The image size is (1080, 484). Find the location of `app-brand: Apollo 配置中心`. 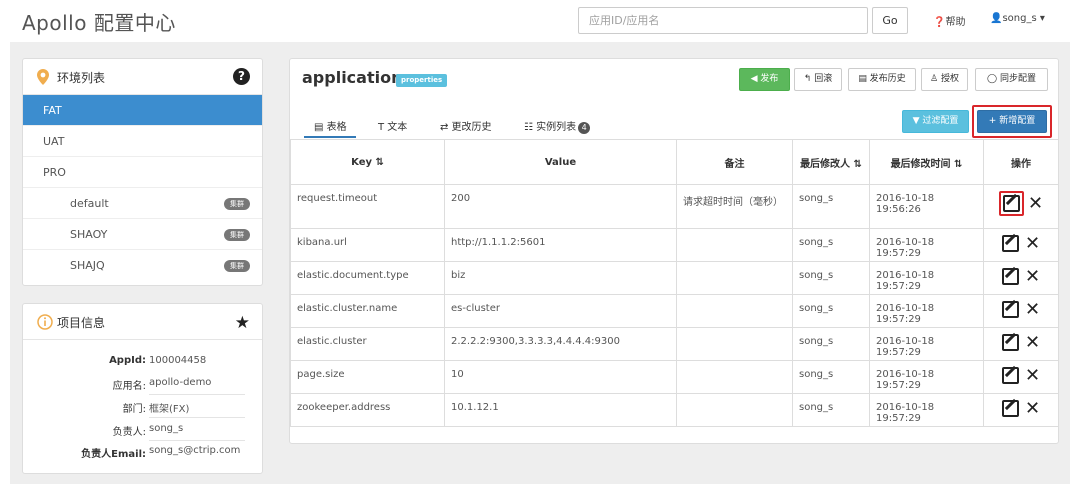

app-brand: Apollo 配置中心 is located at coordinates (99, 21).